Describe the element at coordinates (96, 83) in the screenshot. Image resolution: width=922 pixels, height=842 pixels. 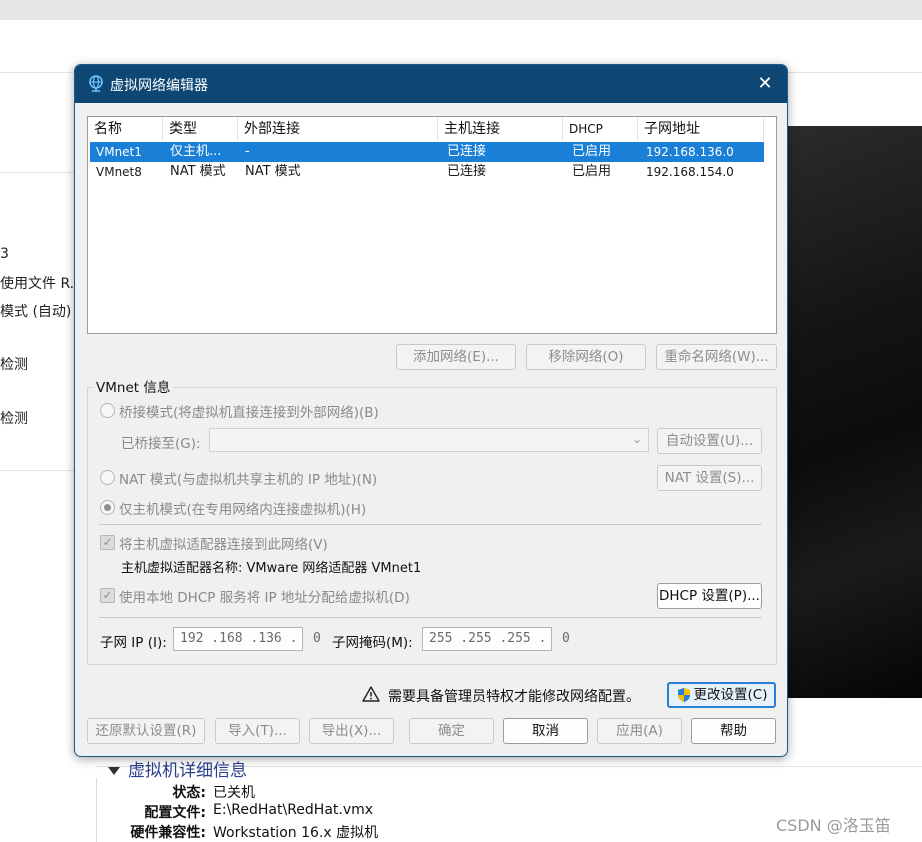
I see `network-globe-icon` at that location.